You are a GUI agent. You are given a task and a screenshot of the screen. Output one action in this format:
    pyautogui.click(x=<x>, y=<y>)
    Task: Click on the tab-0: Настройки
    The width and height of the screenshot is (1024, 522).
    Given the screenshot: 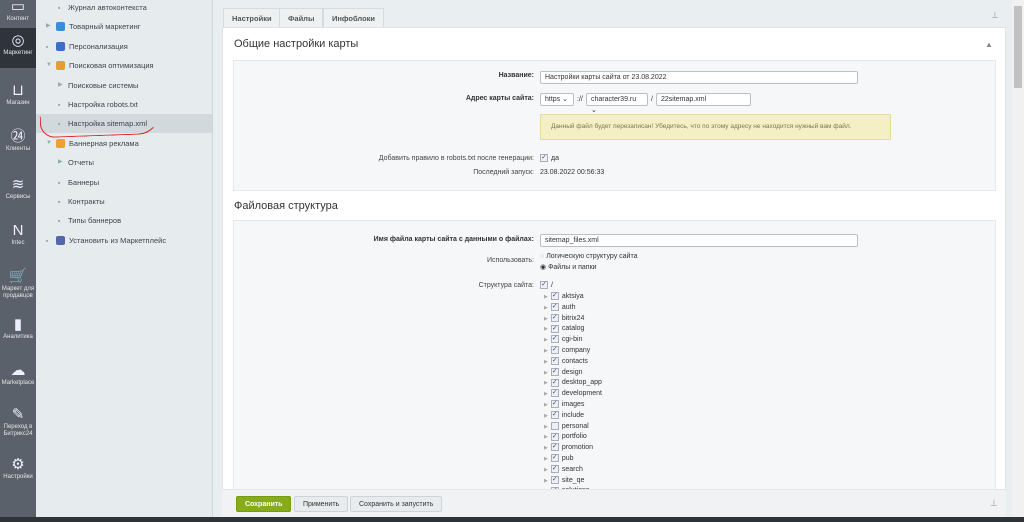 What is the action you would take?
    pyautogui.click(x=252, y=17)
    